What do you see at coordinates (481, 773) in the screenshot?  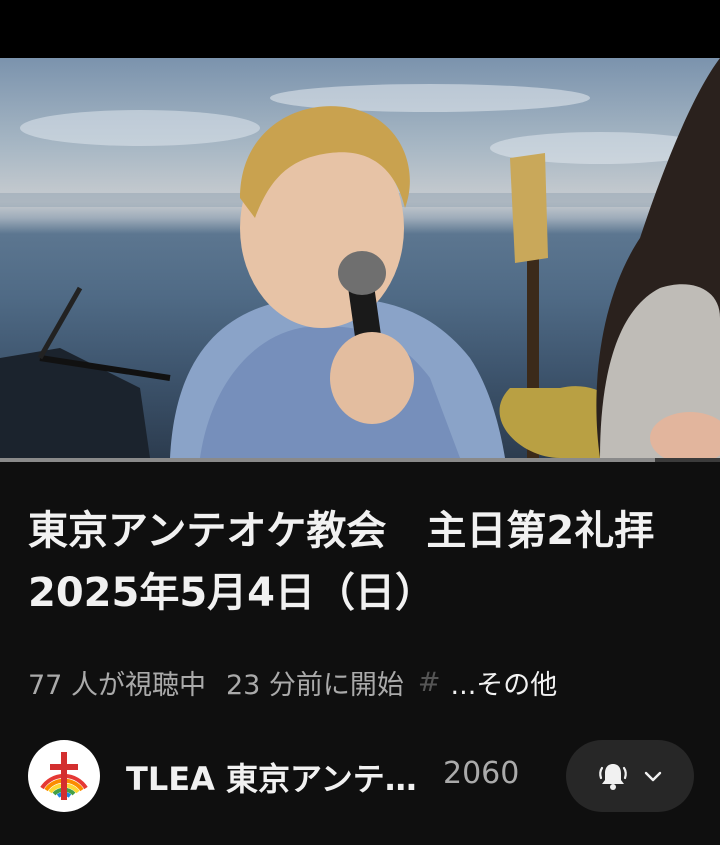 I see `subscriber-count: 2060` at bounding box center [481, 773].